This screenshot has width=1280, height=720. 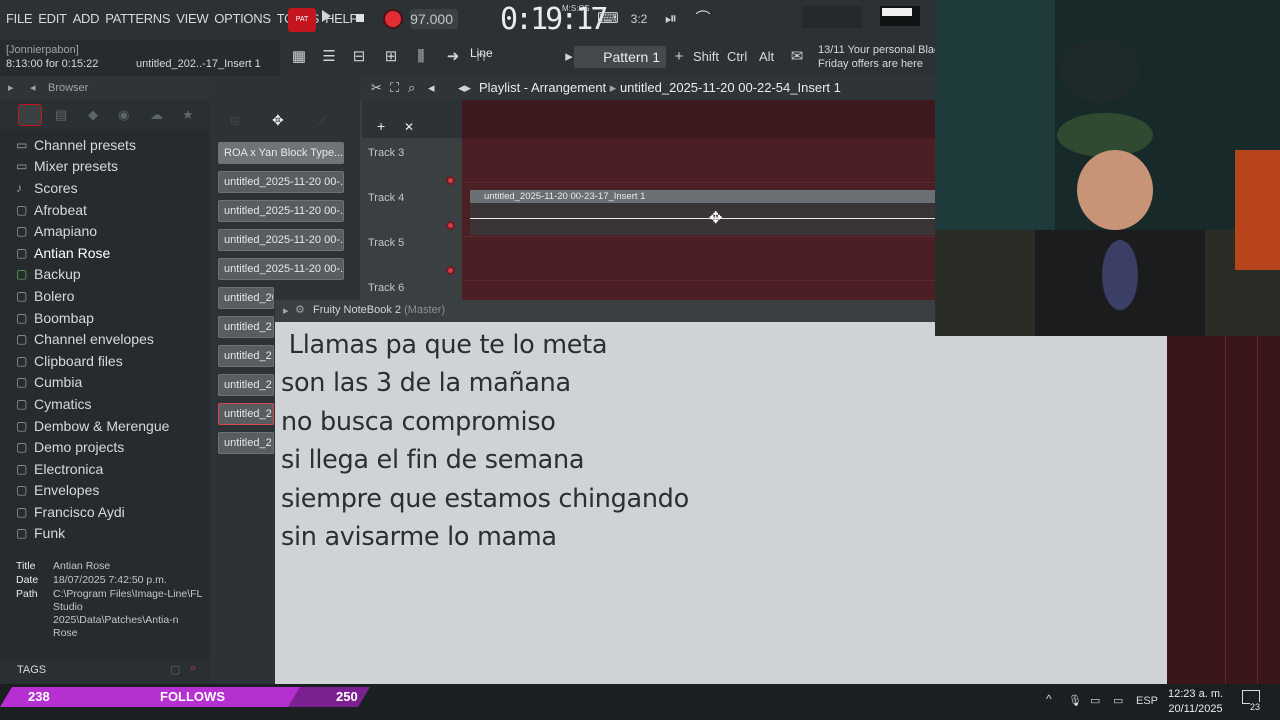 What do you see at coordinates (92, 296) in the screenshot?
I see `browser-item-bolero: ▢ Bolero` at bounding box center [92, 296].